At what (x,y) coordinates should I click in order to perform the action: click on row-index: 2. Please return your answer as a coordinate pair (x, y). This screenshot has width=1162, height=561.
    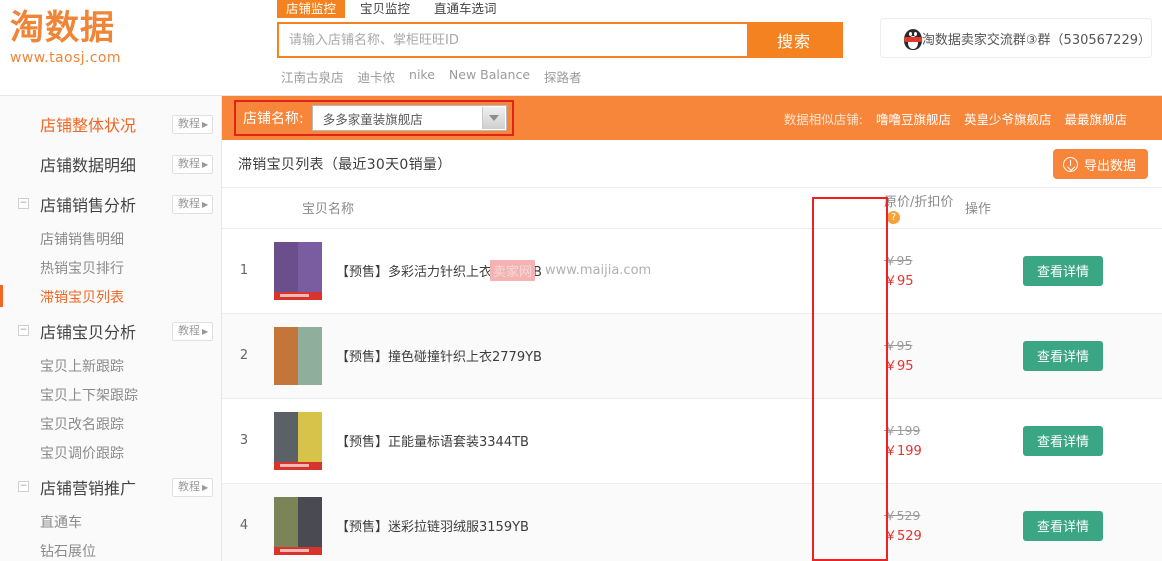
    Looking at the image, I should click on (244, 356).